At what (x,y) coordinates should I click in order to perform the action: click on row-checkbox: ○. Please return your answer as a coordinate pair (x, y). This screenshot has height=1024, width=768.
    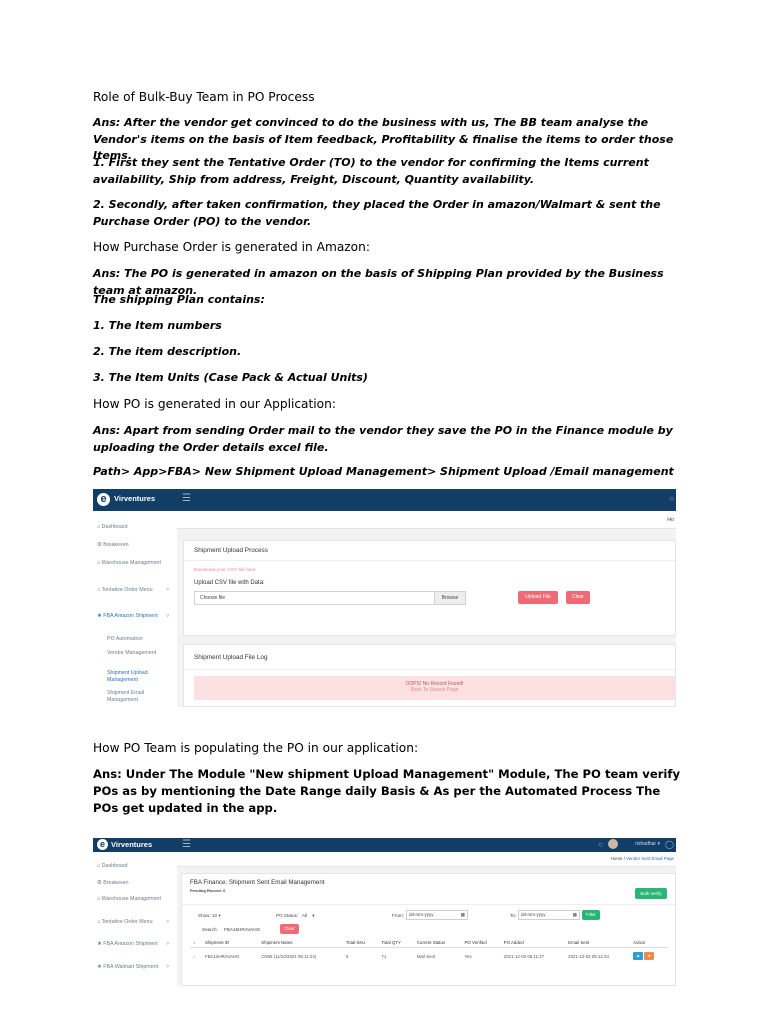
    Looking at the image, I should click on (196, 956).